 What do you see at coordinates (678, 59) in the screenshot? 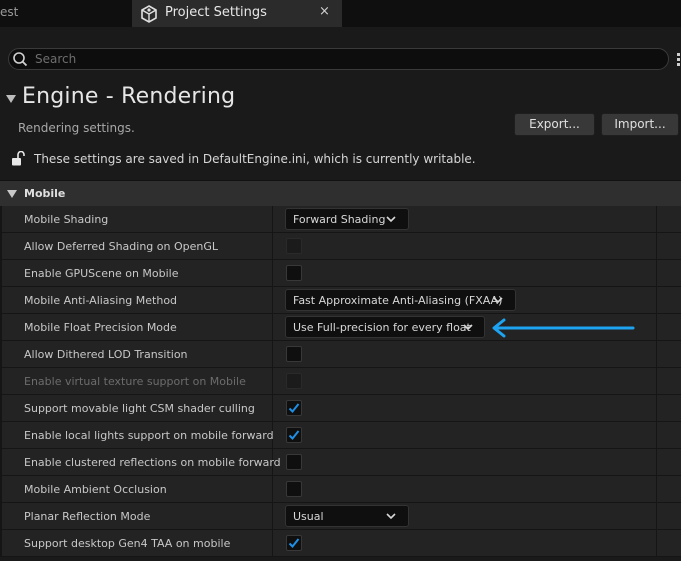
I see `vertical-dots-icon` at bounding box center [678, 59].